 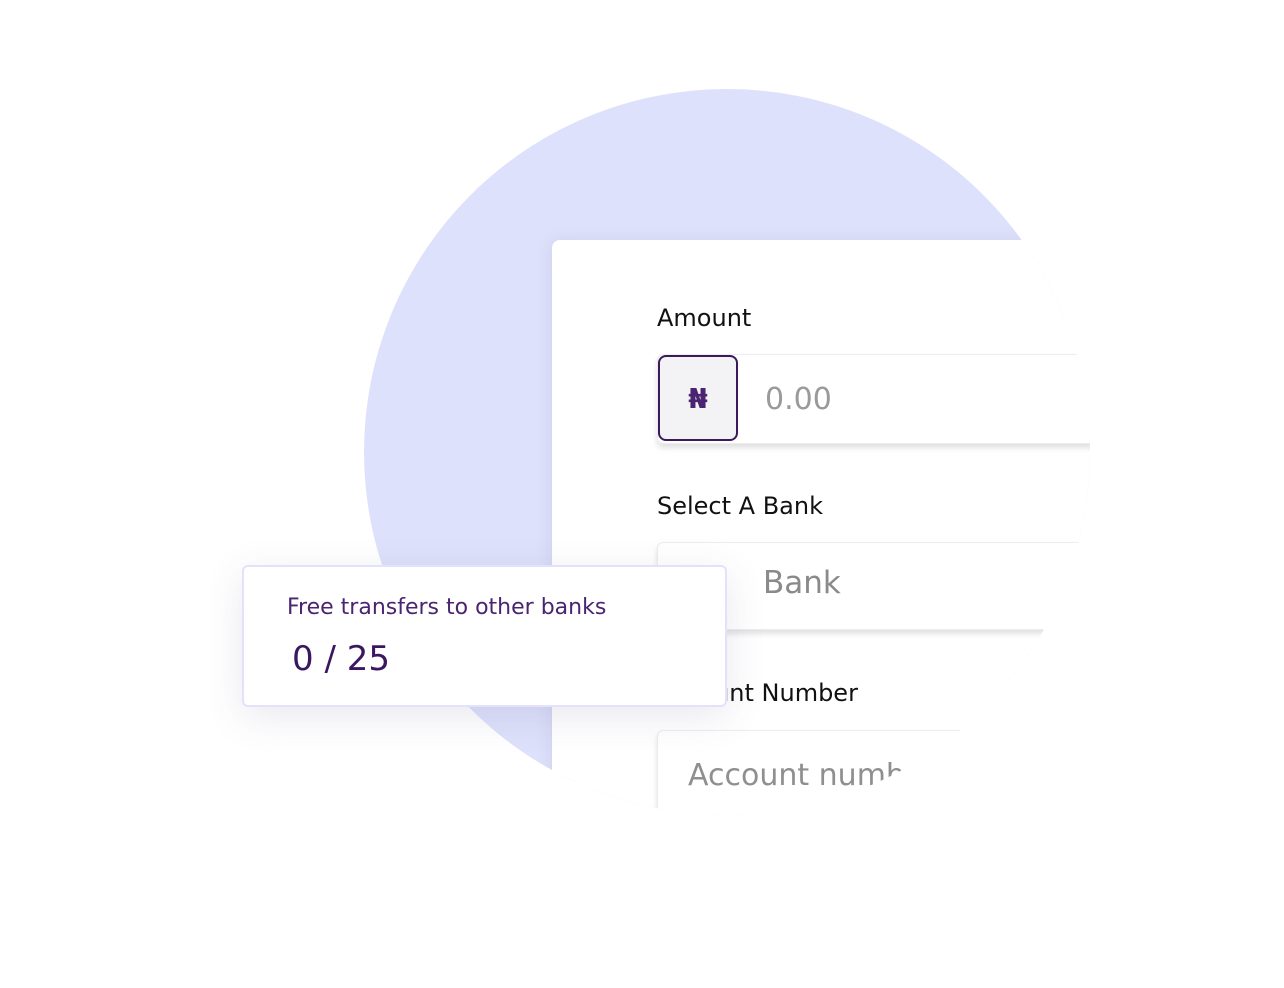 What do you see at coordinates (926, 399) in the screenshot?
I see `amount-input` at bounding box center [926, 399].